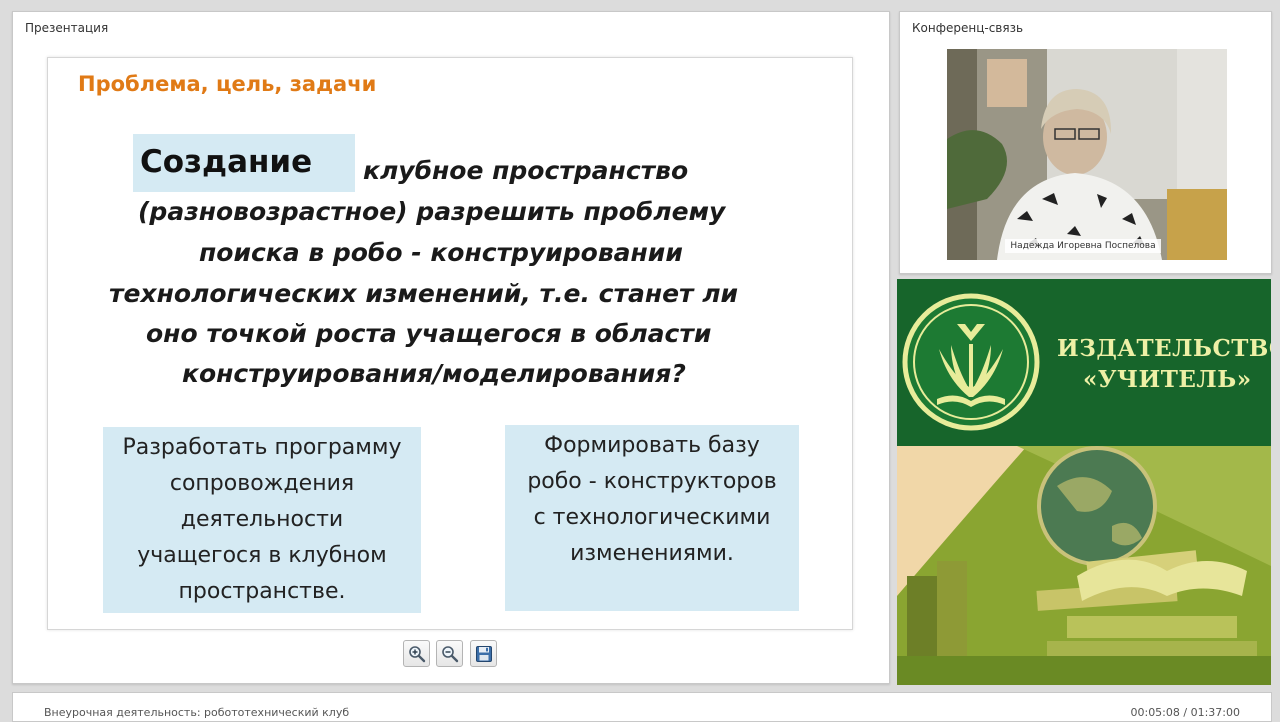 This screenshot has height=722, width=1280. What do you see at coordinates (262, 447) in the screenshot?
I see `task-line: Разработать программу` at bounding box center [262, 447].